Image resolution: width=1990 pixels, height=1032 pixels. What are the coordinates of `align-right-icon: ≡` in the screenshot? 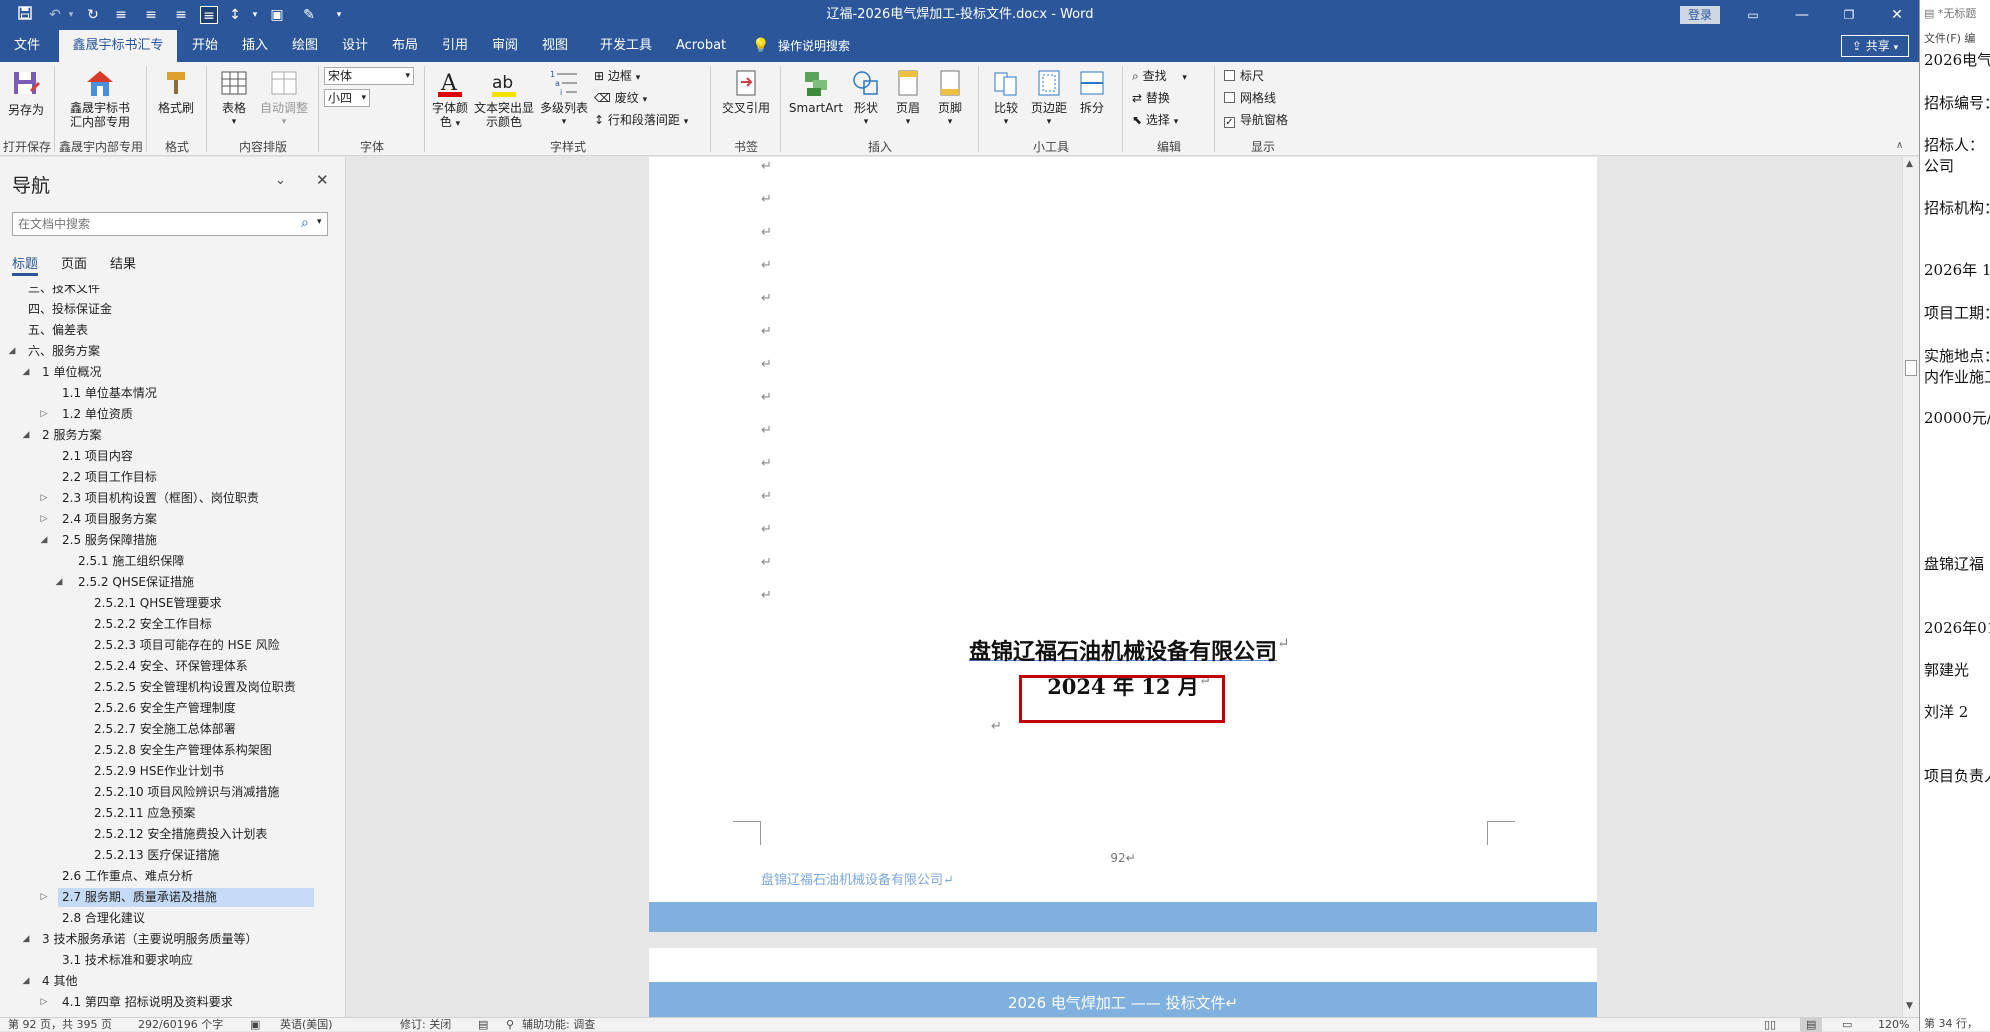 It's located at (181, 15).